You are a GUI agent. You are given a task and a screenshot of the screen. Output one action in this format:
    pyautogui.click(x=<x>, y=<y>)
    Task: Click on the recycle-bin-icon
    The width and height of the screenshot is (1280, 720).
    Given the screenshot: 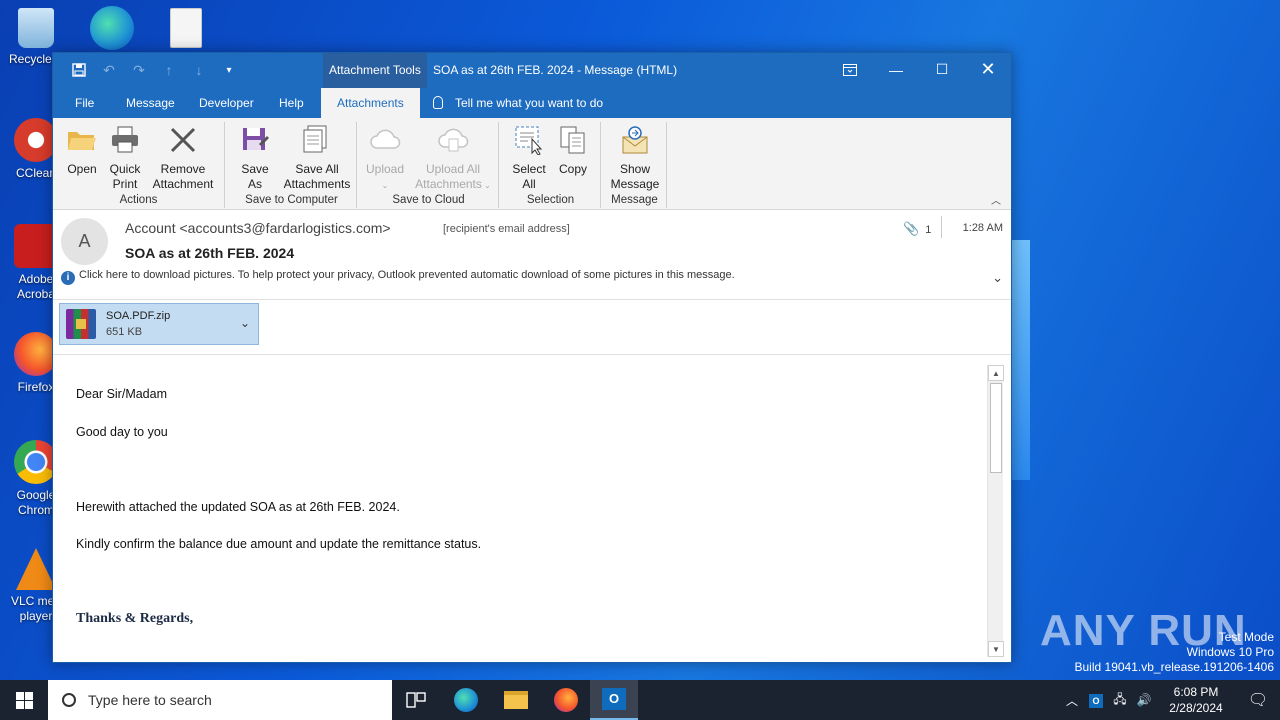 What is the action you would take?
    pyautogui.click(x=36, y=28)
    